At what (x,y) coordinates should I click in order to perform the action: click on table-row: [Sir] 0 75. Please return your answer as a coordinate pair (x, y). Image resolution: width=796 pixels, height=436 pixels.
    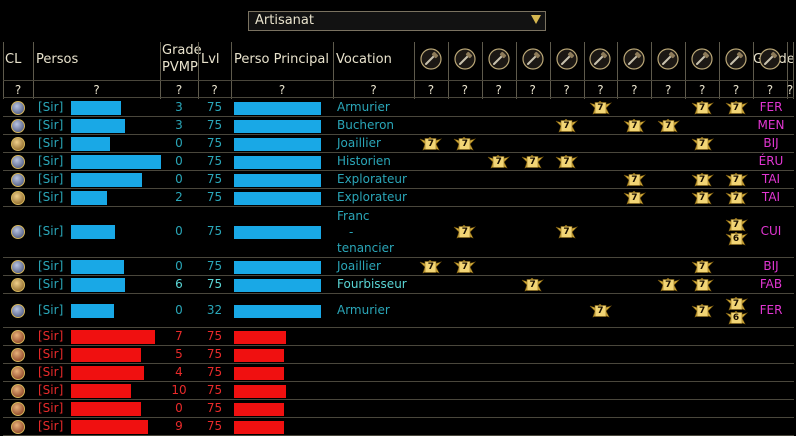
    Looking at the image, I should click on (398, 408).